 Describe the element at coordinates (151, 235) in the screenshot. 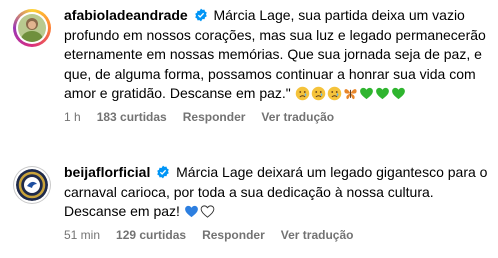

I see `likes-count: 129 curtidas` at that location.